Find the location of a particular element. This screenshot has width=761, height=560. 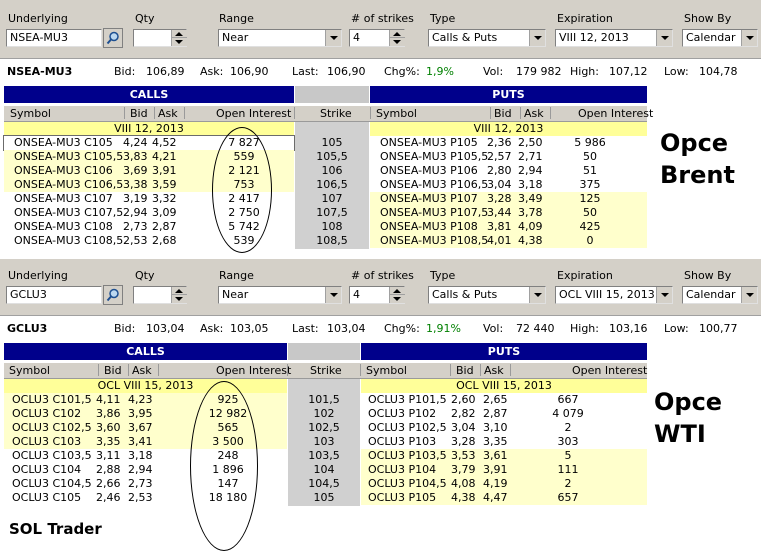

put-bid: 4,01 is located at coordinates (499, 240).